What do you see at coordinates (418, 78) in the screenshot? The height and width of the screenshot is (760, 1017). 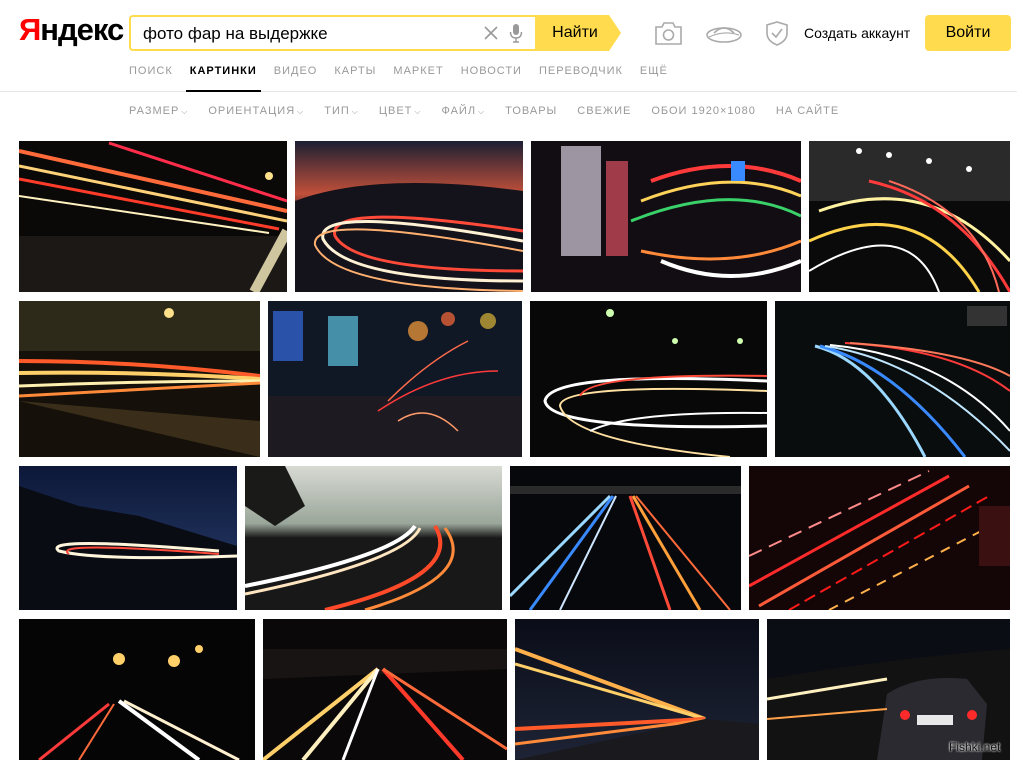 I see `nav-market: МАРКЕТ` at bounding box center [418, 78].